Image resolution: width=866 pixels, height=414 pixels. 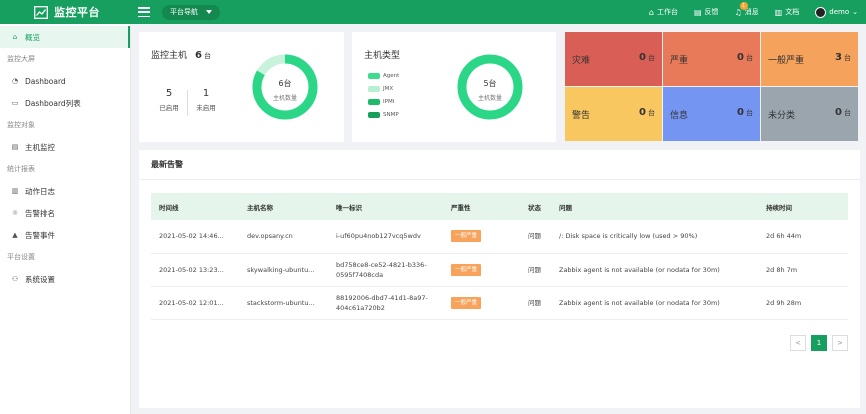 I want to click on legend-item: JMX, so click(x=383, y=88).